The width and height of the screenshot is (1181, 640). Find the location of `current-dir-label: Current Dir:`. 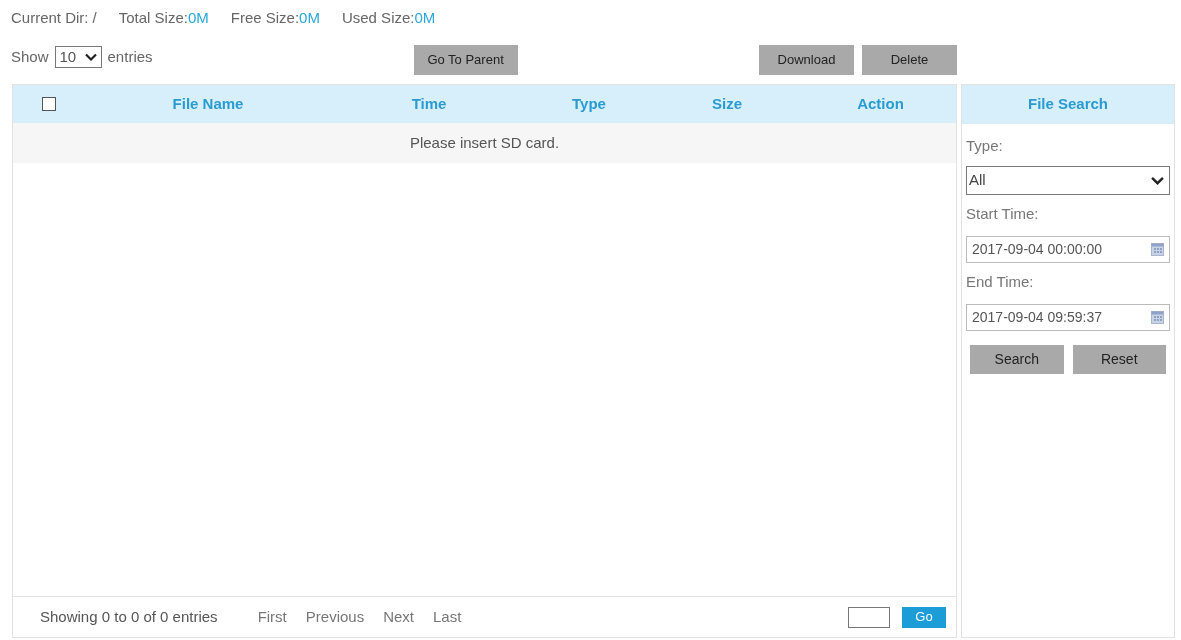

current-dir-label: Current Dir: is located at coordinates (50, 17).